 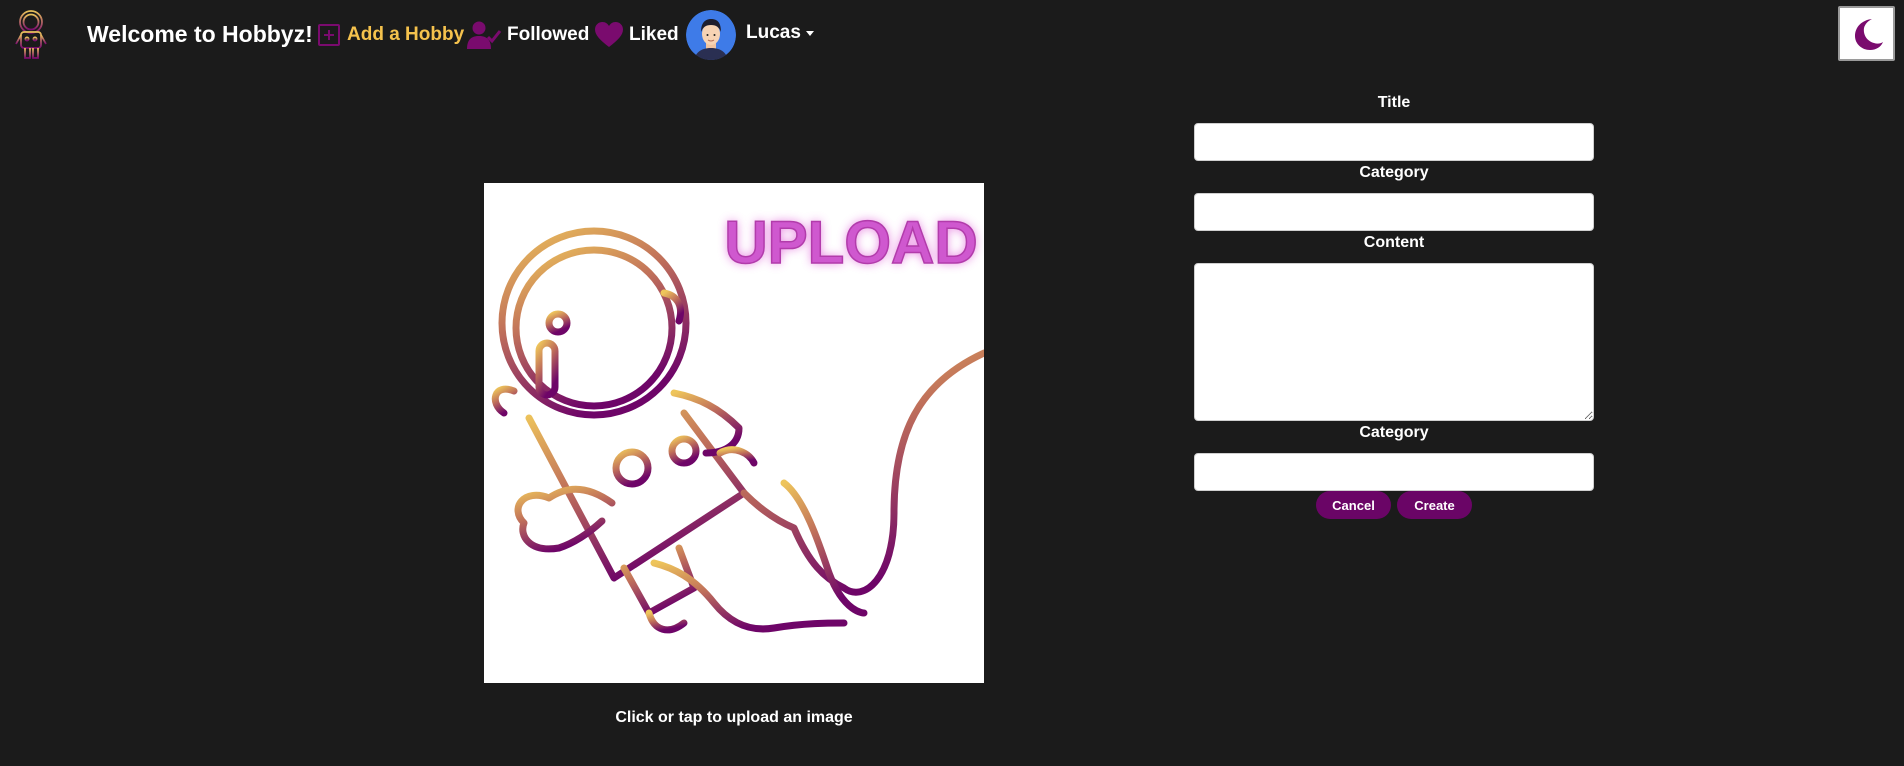 What do you see at coordinates (809, 33) in the screenshot?
I see `caret-down-icon` at bounding box center [809, 33].